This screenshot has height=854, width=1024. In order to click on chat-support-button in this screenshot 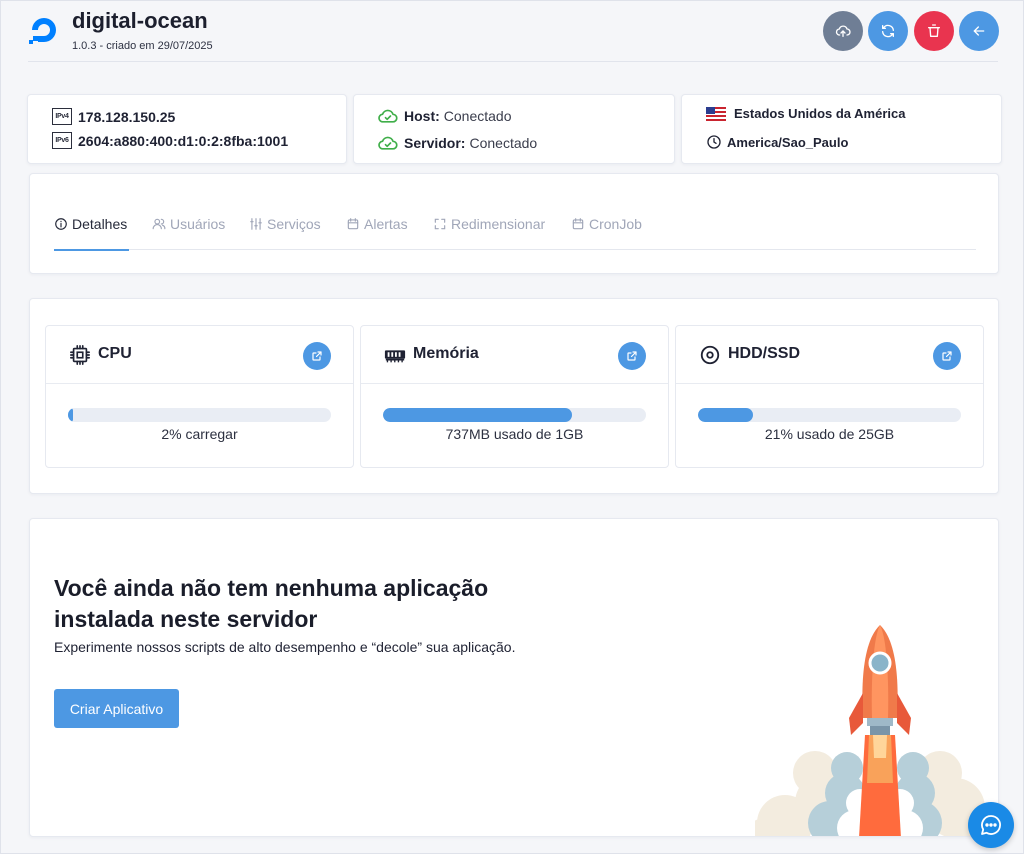, I will do `click(991, 825)`.